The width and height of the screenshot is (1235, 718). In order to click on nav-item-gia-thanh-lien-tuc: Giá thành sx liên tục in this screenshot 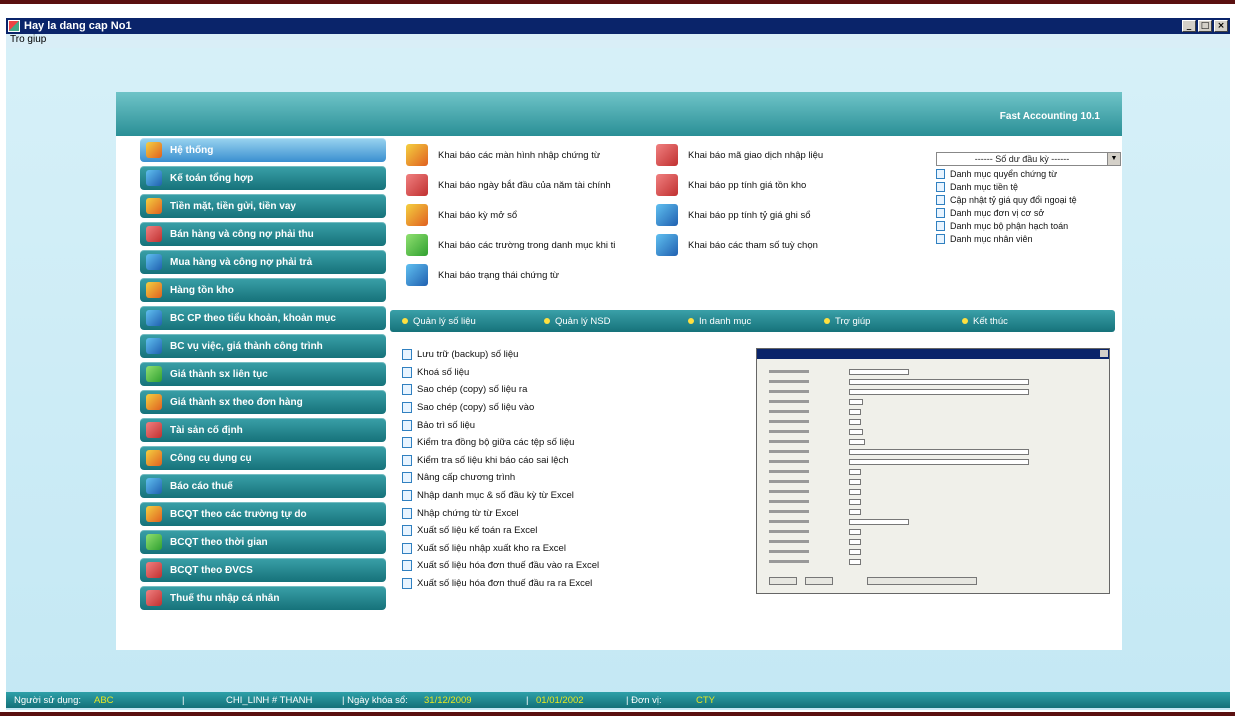, I will do `click(263, 374)`.